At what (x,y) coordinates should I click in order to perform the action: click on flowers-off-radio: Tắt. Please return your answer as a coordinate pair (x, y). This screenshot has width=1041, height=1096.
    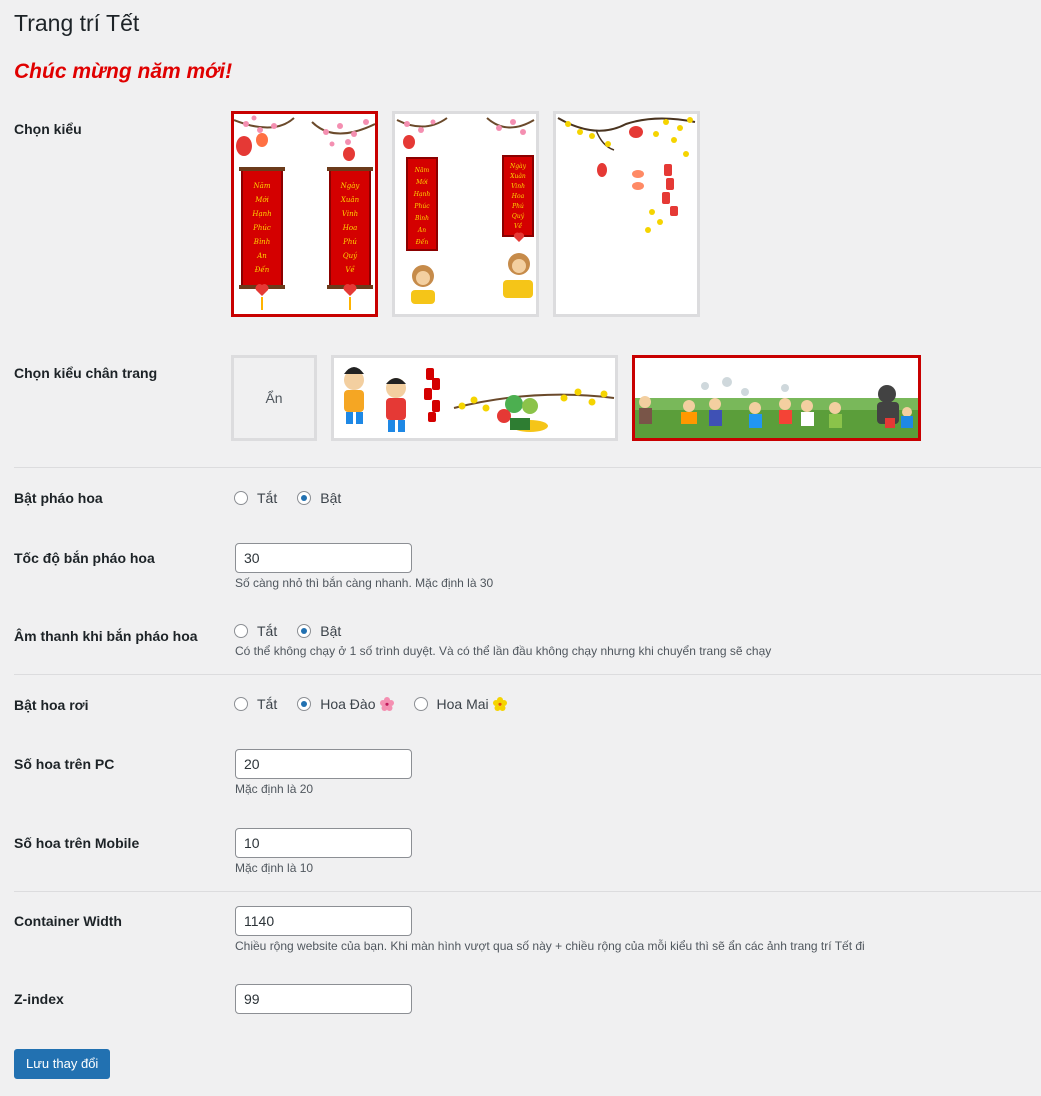
    Looking at the image, I should click on (255, 704).